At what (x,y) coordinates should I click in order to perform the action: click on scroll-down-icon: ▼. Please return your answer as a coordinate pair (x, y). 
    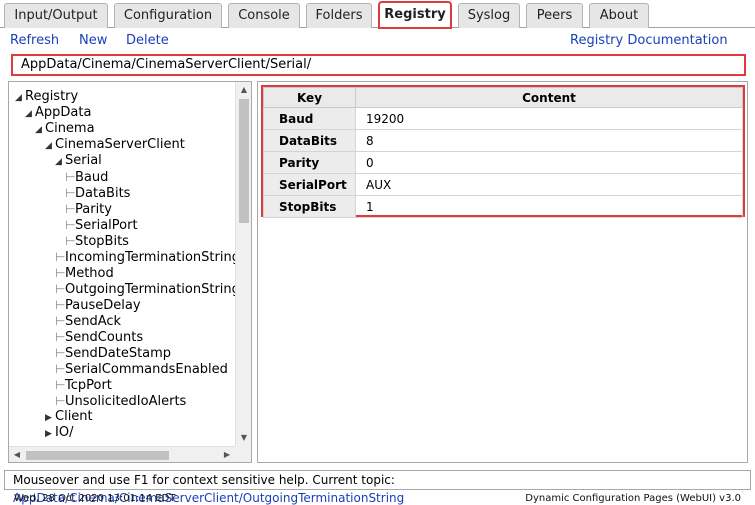
    Looking at the image, I should click on (243, 438).